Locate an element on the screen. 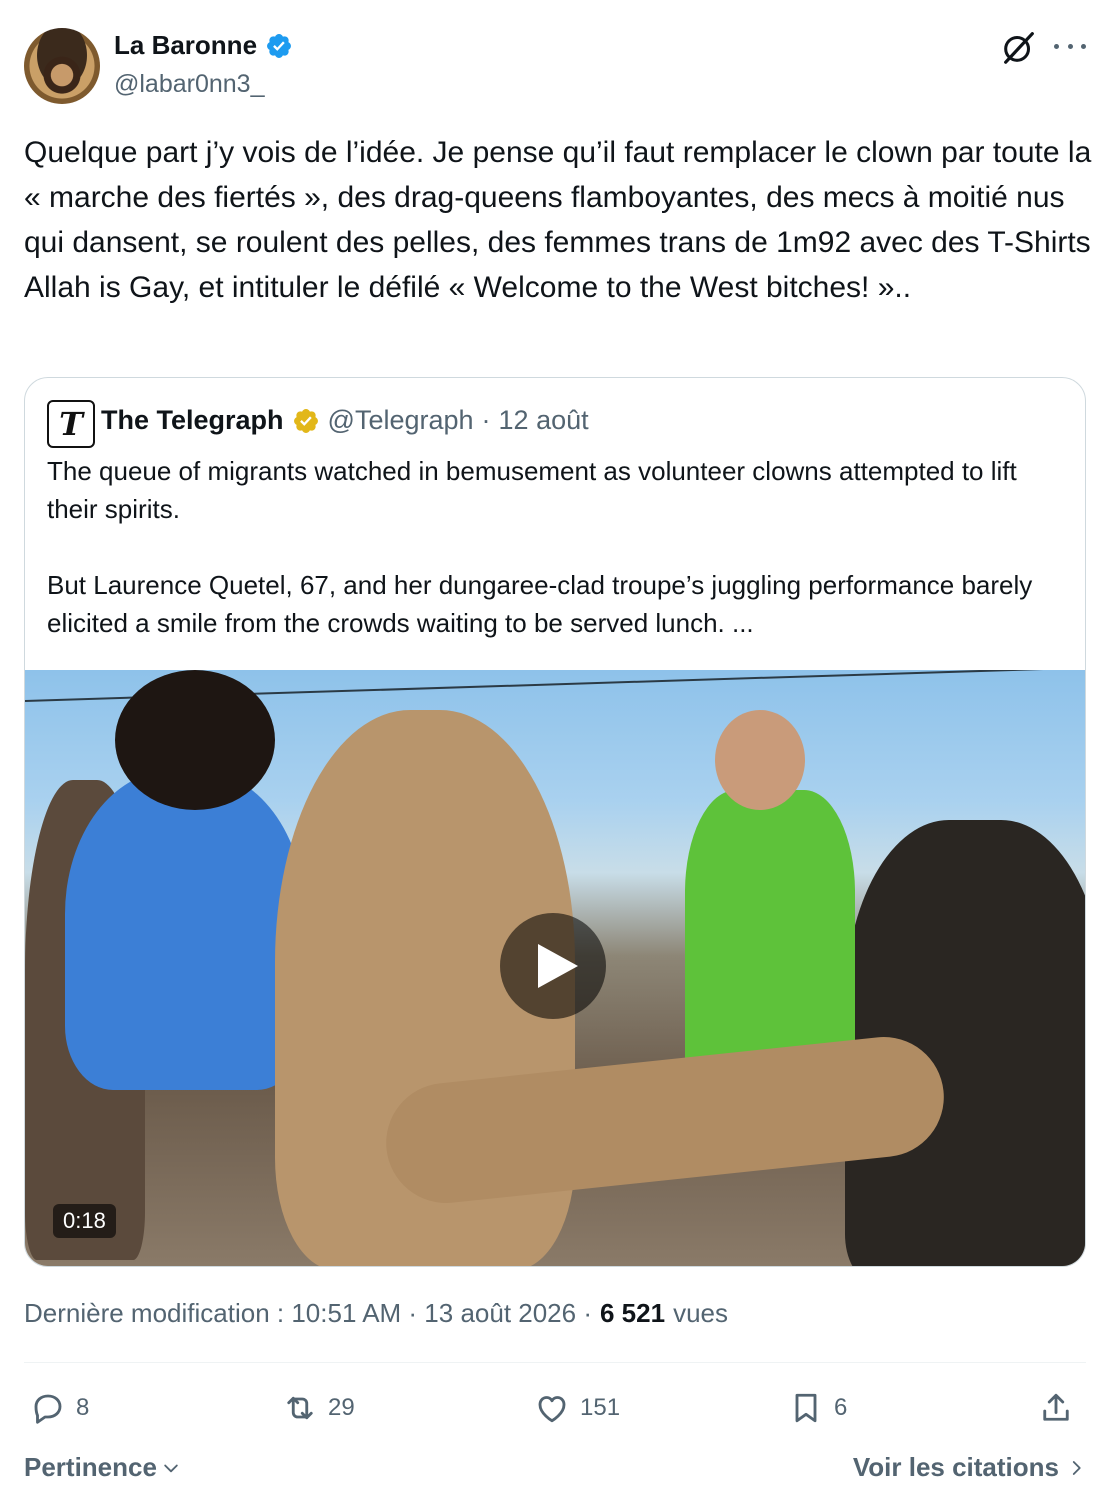 This screenshot has width=1113, height=1503. view-quotes-link: Voir les citations is located at coordinates (969, 1467).